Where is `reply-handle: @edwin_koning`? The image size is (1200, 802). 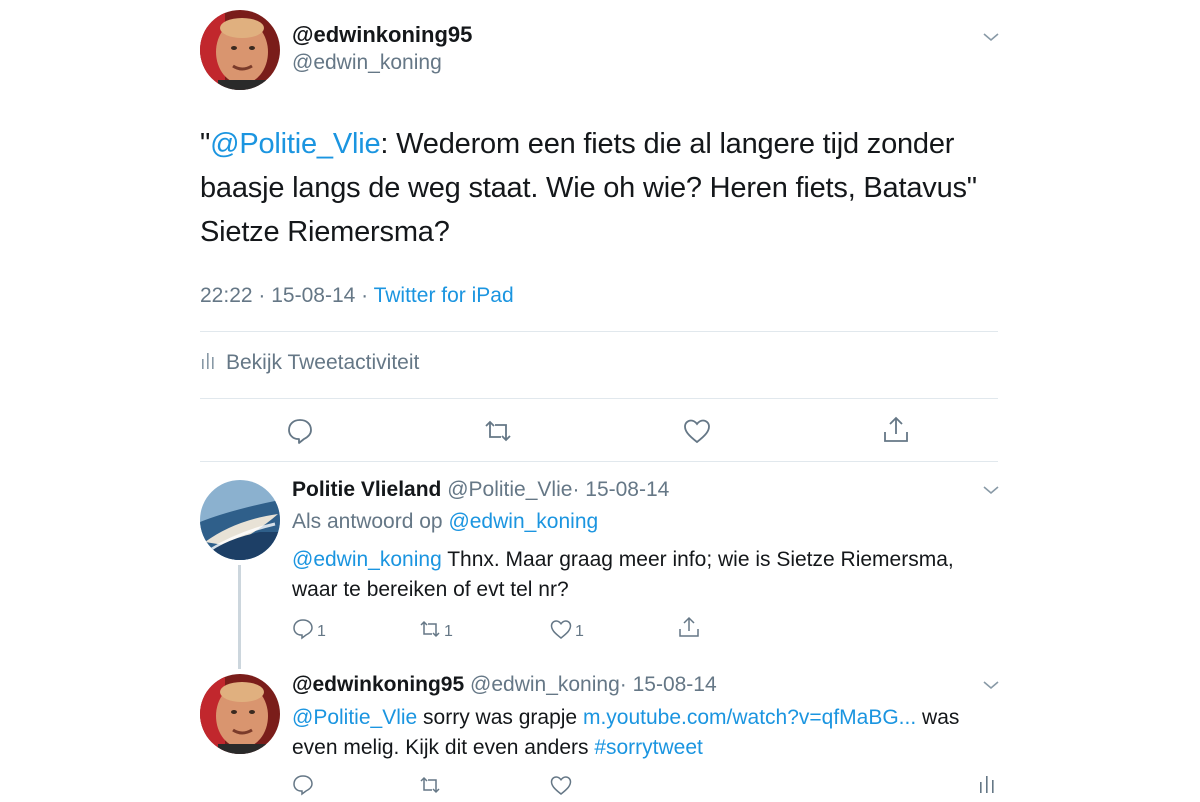 reply-handle: @edwin_koning is located at coordinates (545, 684).